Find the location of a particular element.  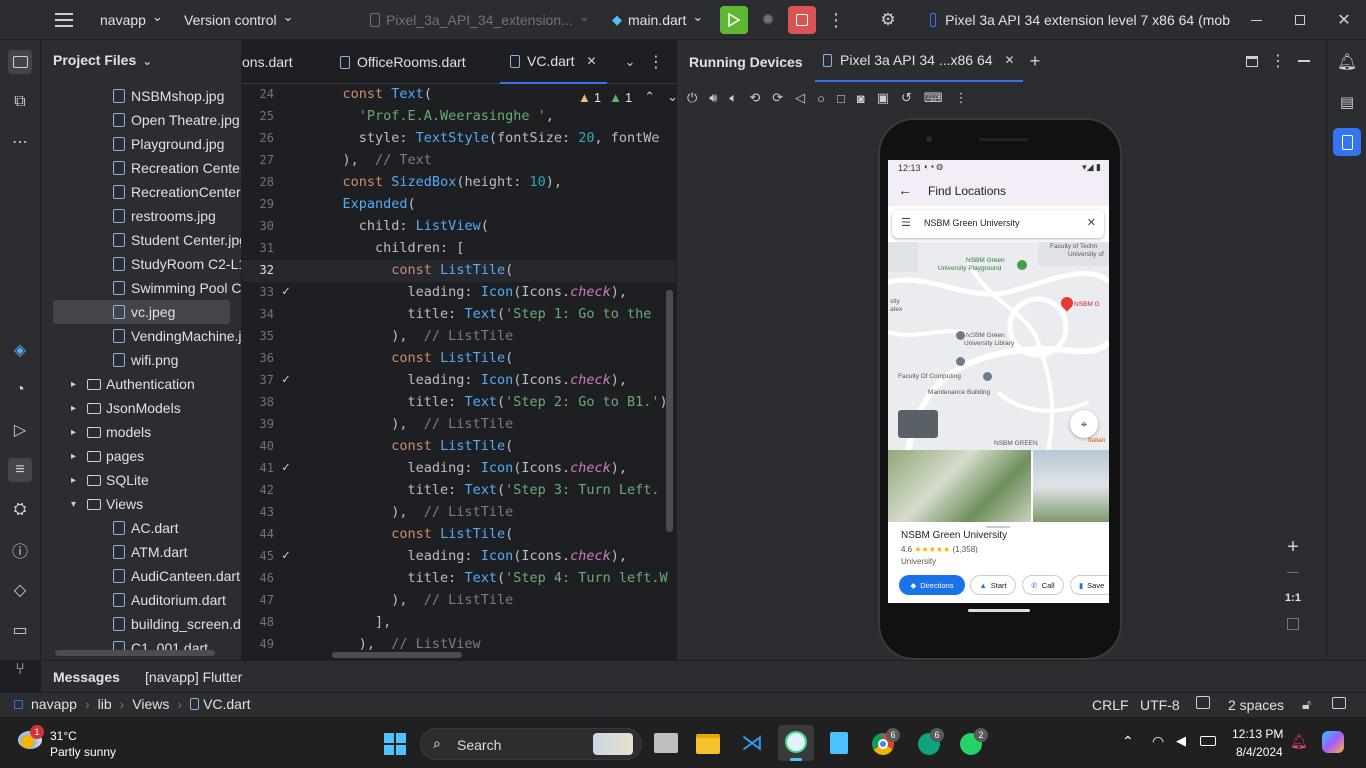

code-line: 33 ✓ leading: Icon(Icons.check), is located at coordinates (459, 293).